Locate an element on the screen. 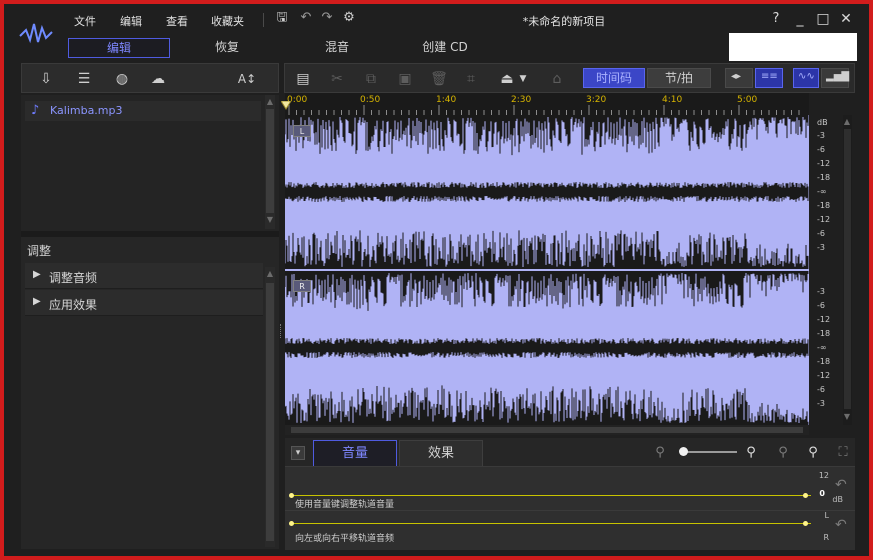  waveform-vscroll: ▲ ▼ is located at coordinates (847, 270).